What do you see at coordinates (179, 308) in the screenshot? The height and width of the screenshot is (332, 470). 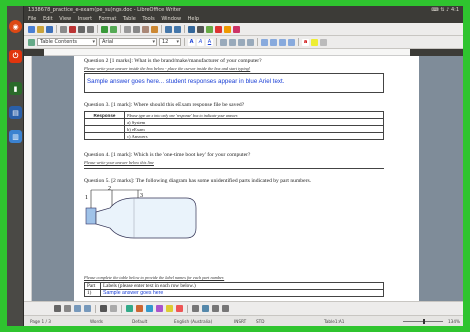 I see `stars-icon` at bounding box center [179, 308].